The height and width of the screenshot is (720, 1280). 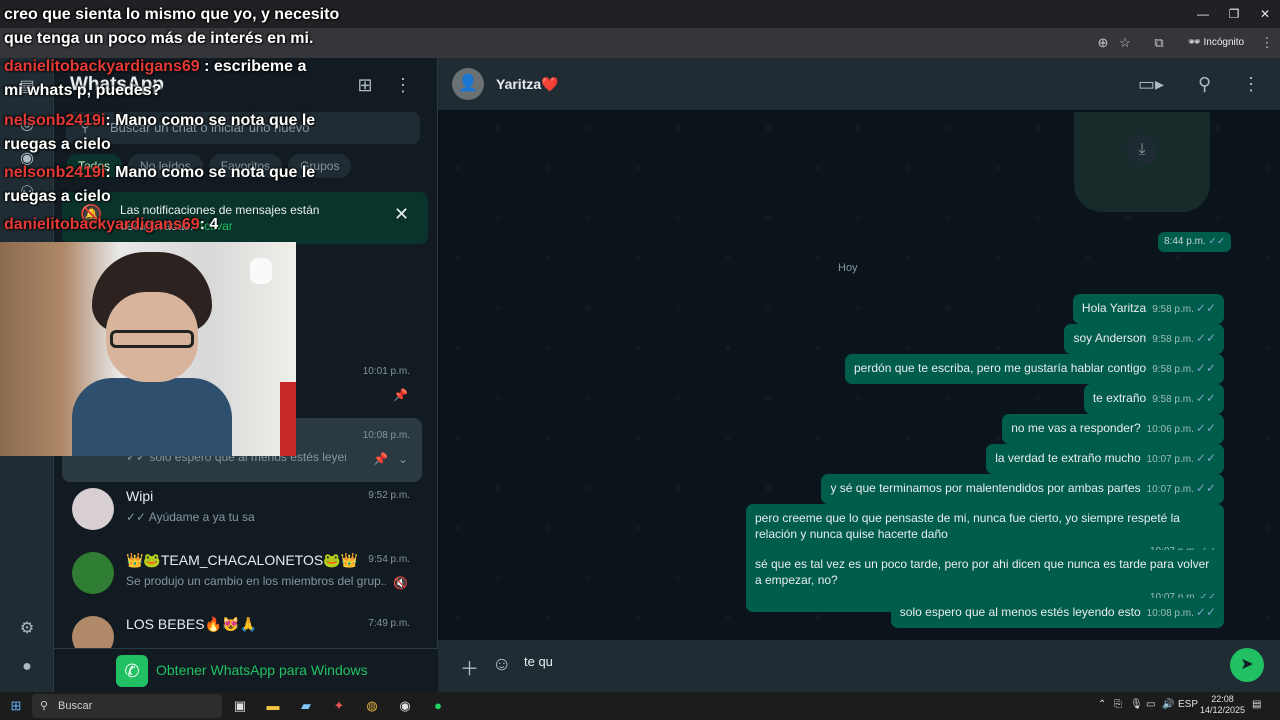 I want to click on figurine, so click(x=261, y=271).